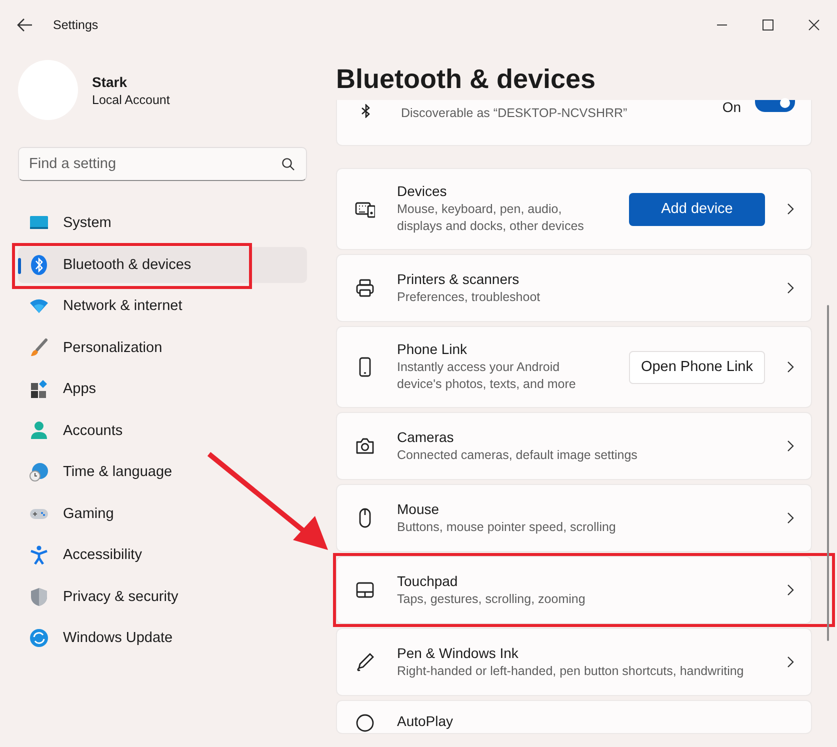 The image size is (837, 747). I want to click on card-title: AutoPlay, so click(425, 721).